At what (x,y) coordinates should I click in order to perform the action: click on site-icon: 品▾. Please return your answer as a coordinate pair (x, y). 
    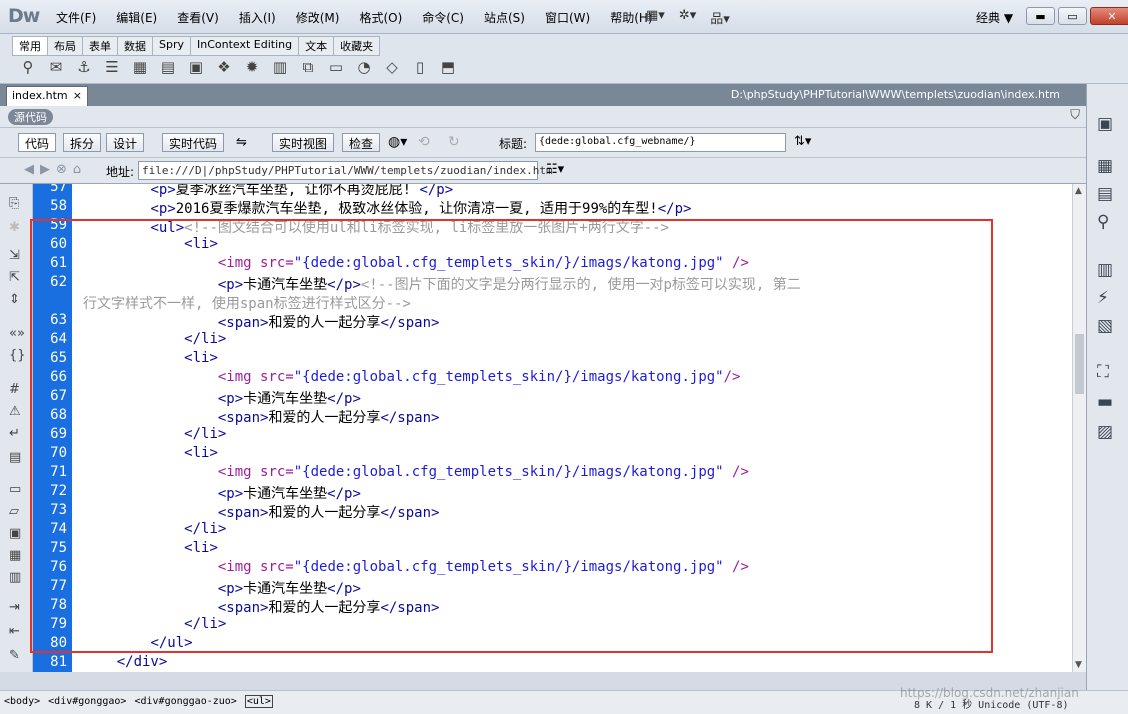
    Looking at the image, I should click on (720, 17).